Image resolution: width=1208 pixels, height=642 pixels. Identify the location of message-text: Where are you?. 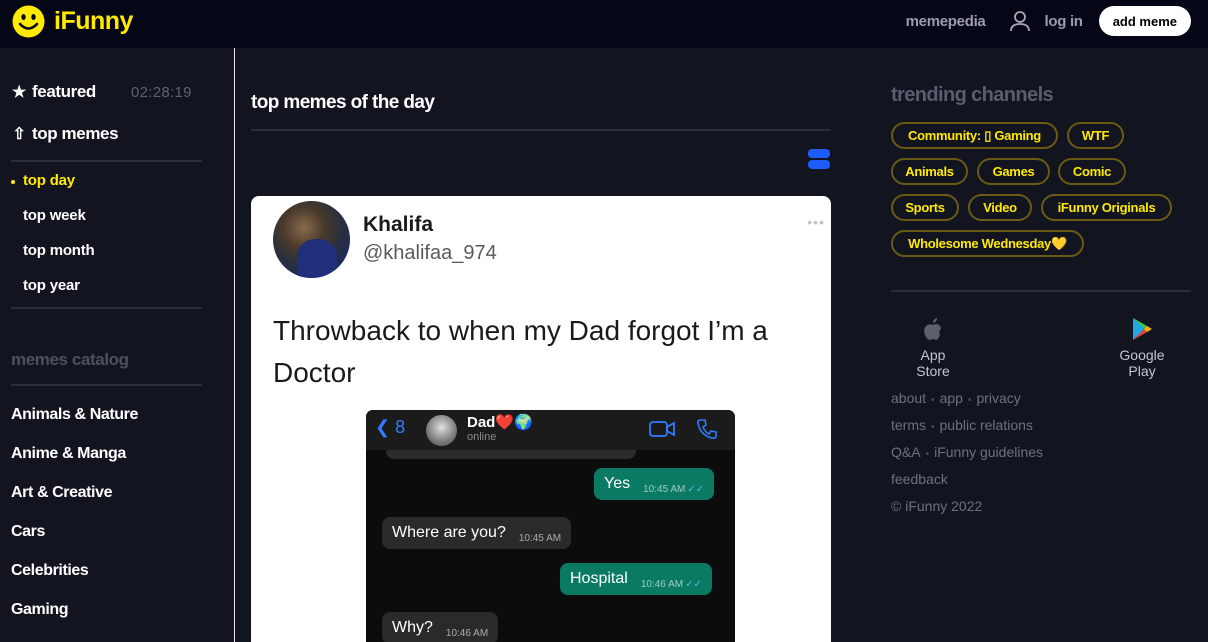
(449, 532).